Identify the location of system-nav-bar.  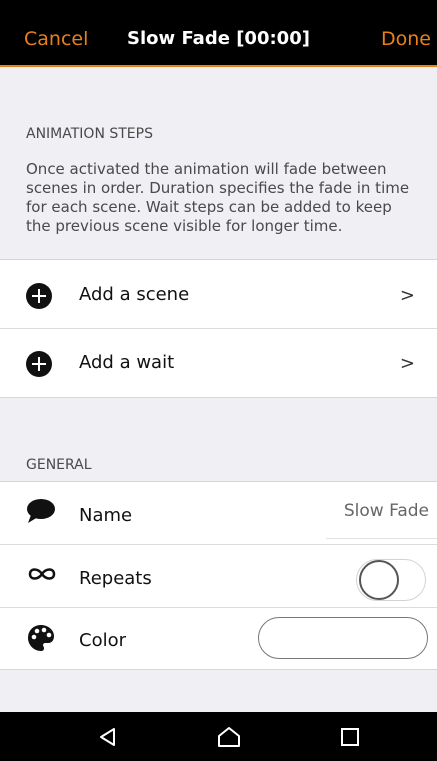
(218, 736).